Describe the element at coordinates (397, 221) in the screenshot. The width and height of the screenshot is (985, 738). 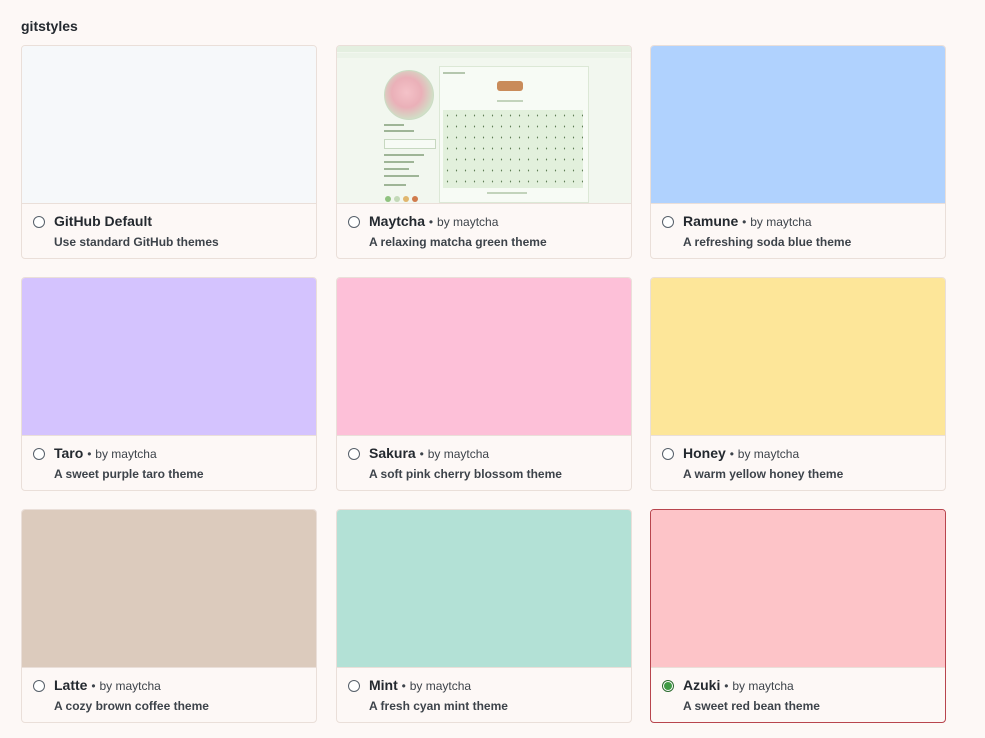
I see `theme-name: Maytcha` at that location.